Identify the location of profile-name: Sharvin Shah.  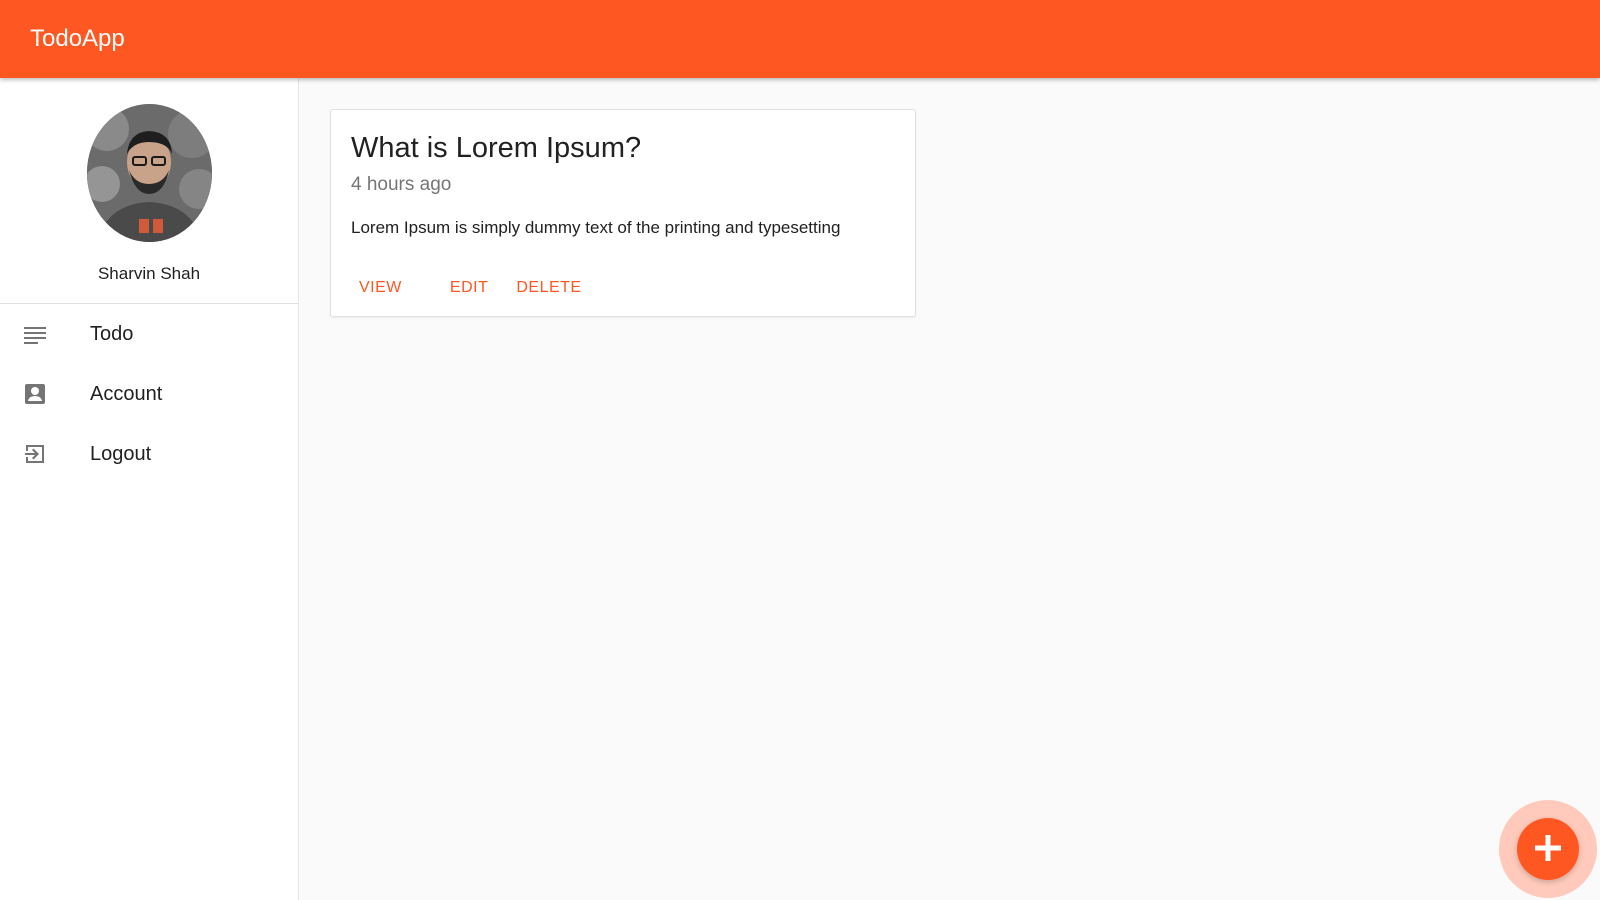
(149, 273).